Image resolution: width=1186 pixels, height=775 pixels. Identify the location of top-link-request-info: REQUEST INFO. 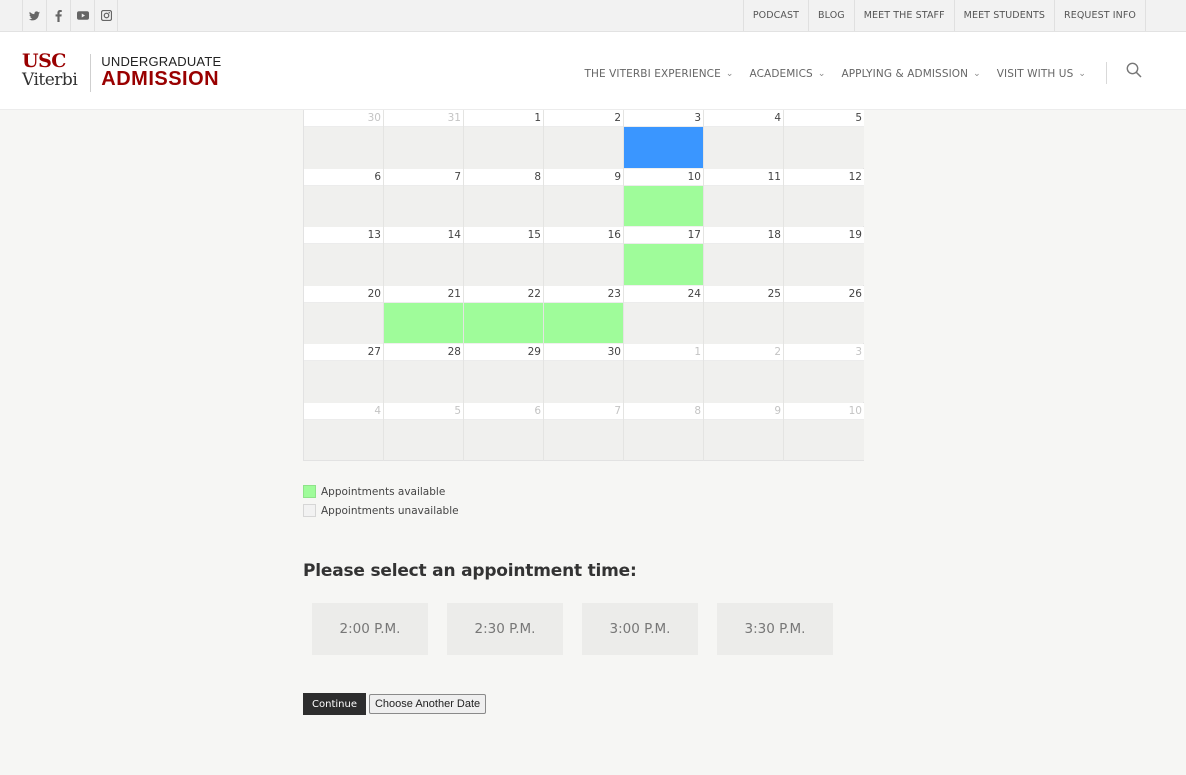
(1100, 15).